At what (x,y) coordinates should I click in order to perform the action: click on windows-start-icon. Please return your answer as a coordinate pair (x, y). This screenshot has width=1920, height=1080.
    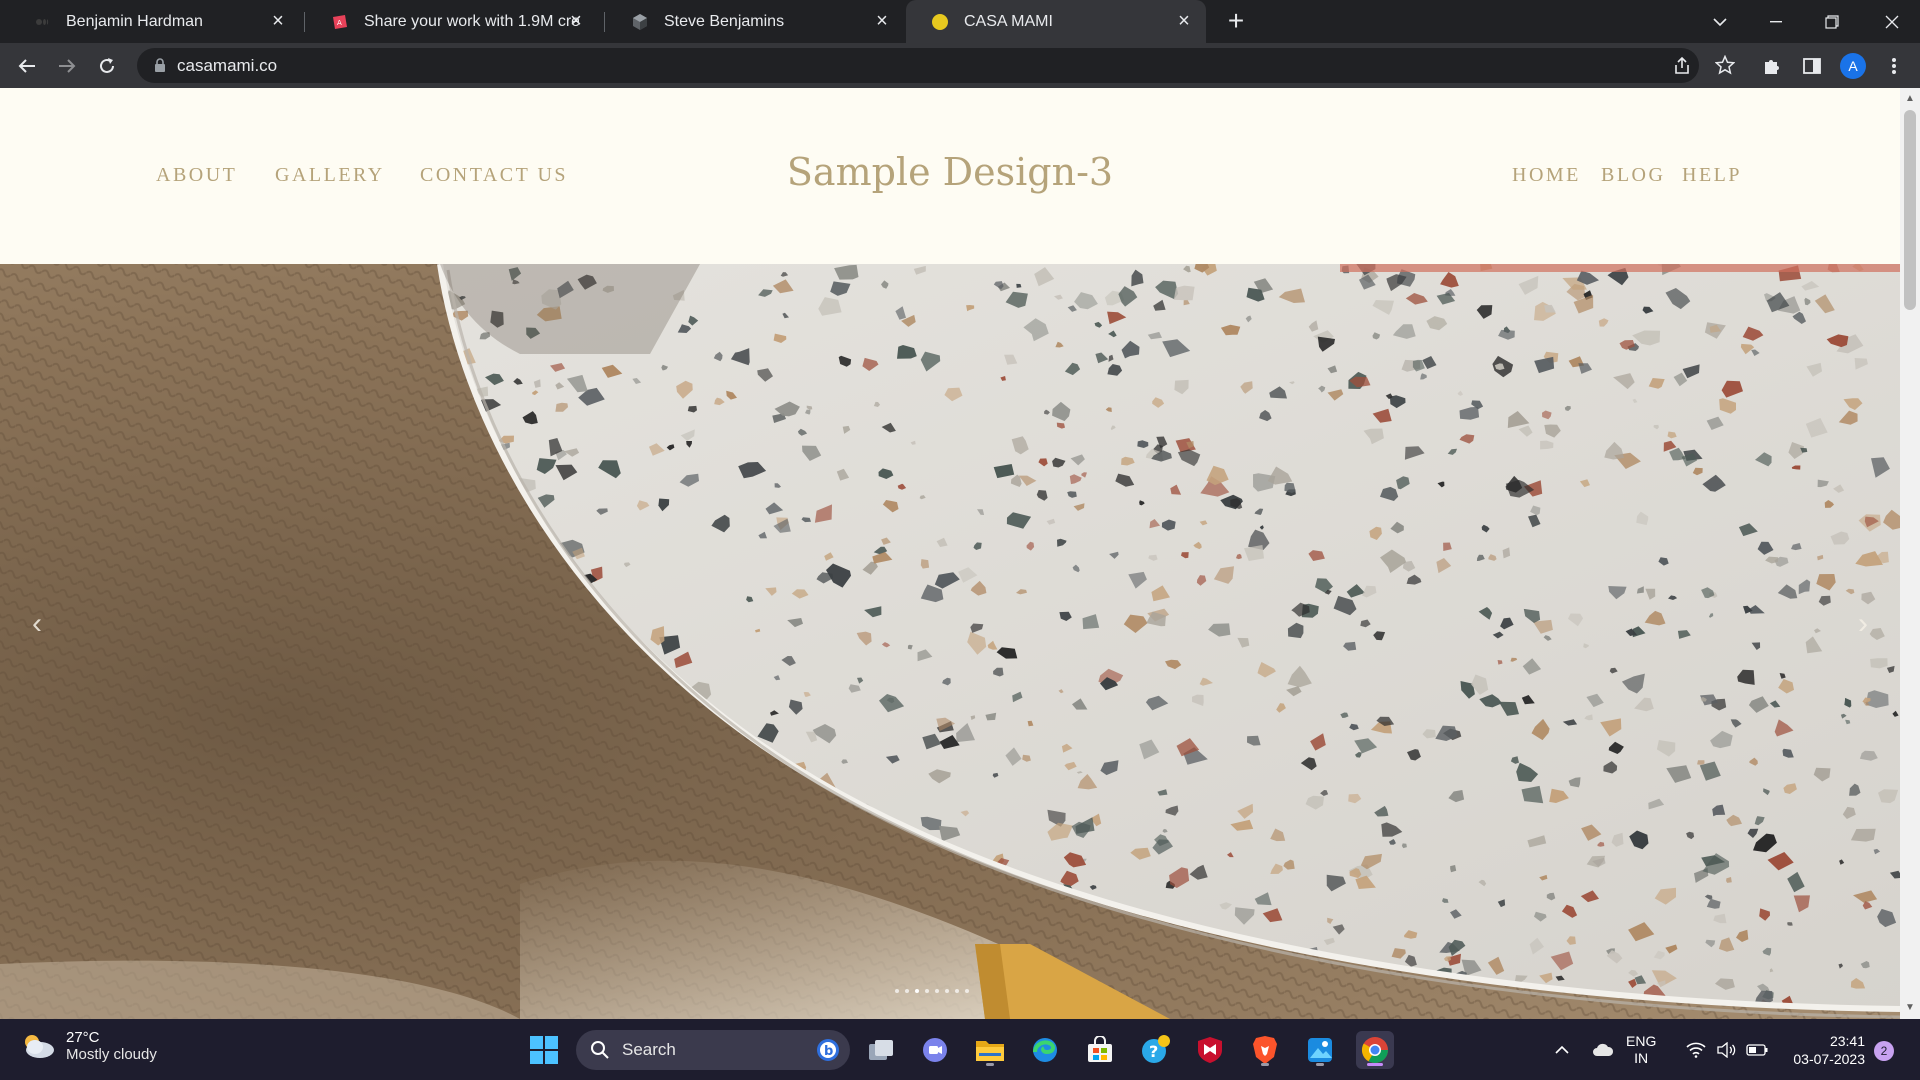
    Looking at the image, I should click on (544, 1050).